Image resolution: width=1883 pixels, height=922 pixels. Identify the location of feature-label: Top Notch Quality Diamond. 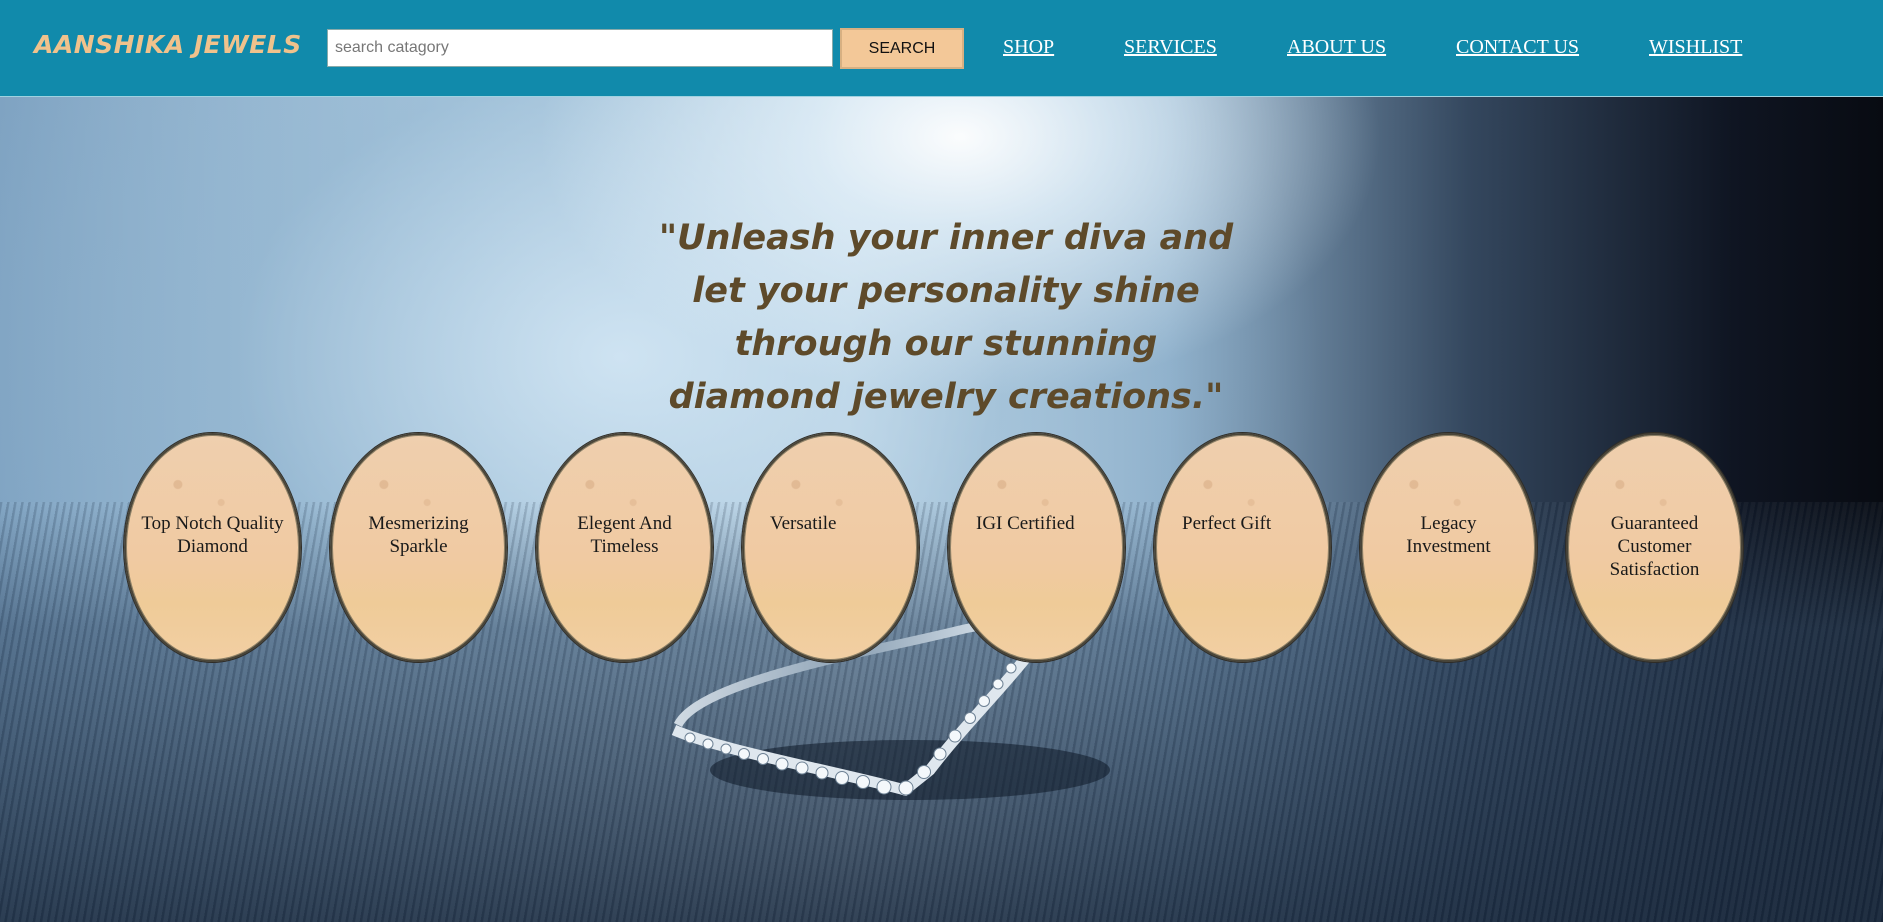
(212, 535).